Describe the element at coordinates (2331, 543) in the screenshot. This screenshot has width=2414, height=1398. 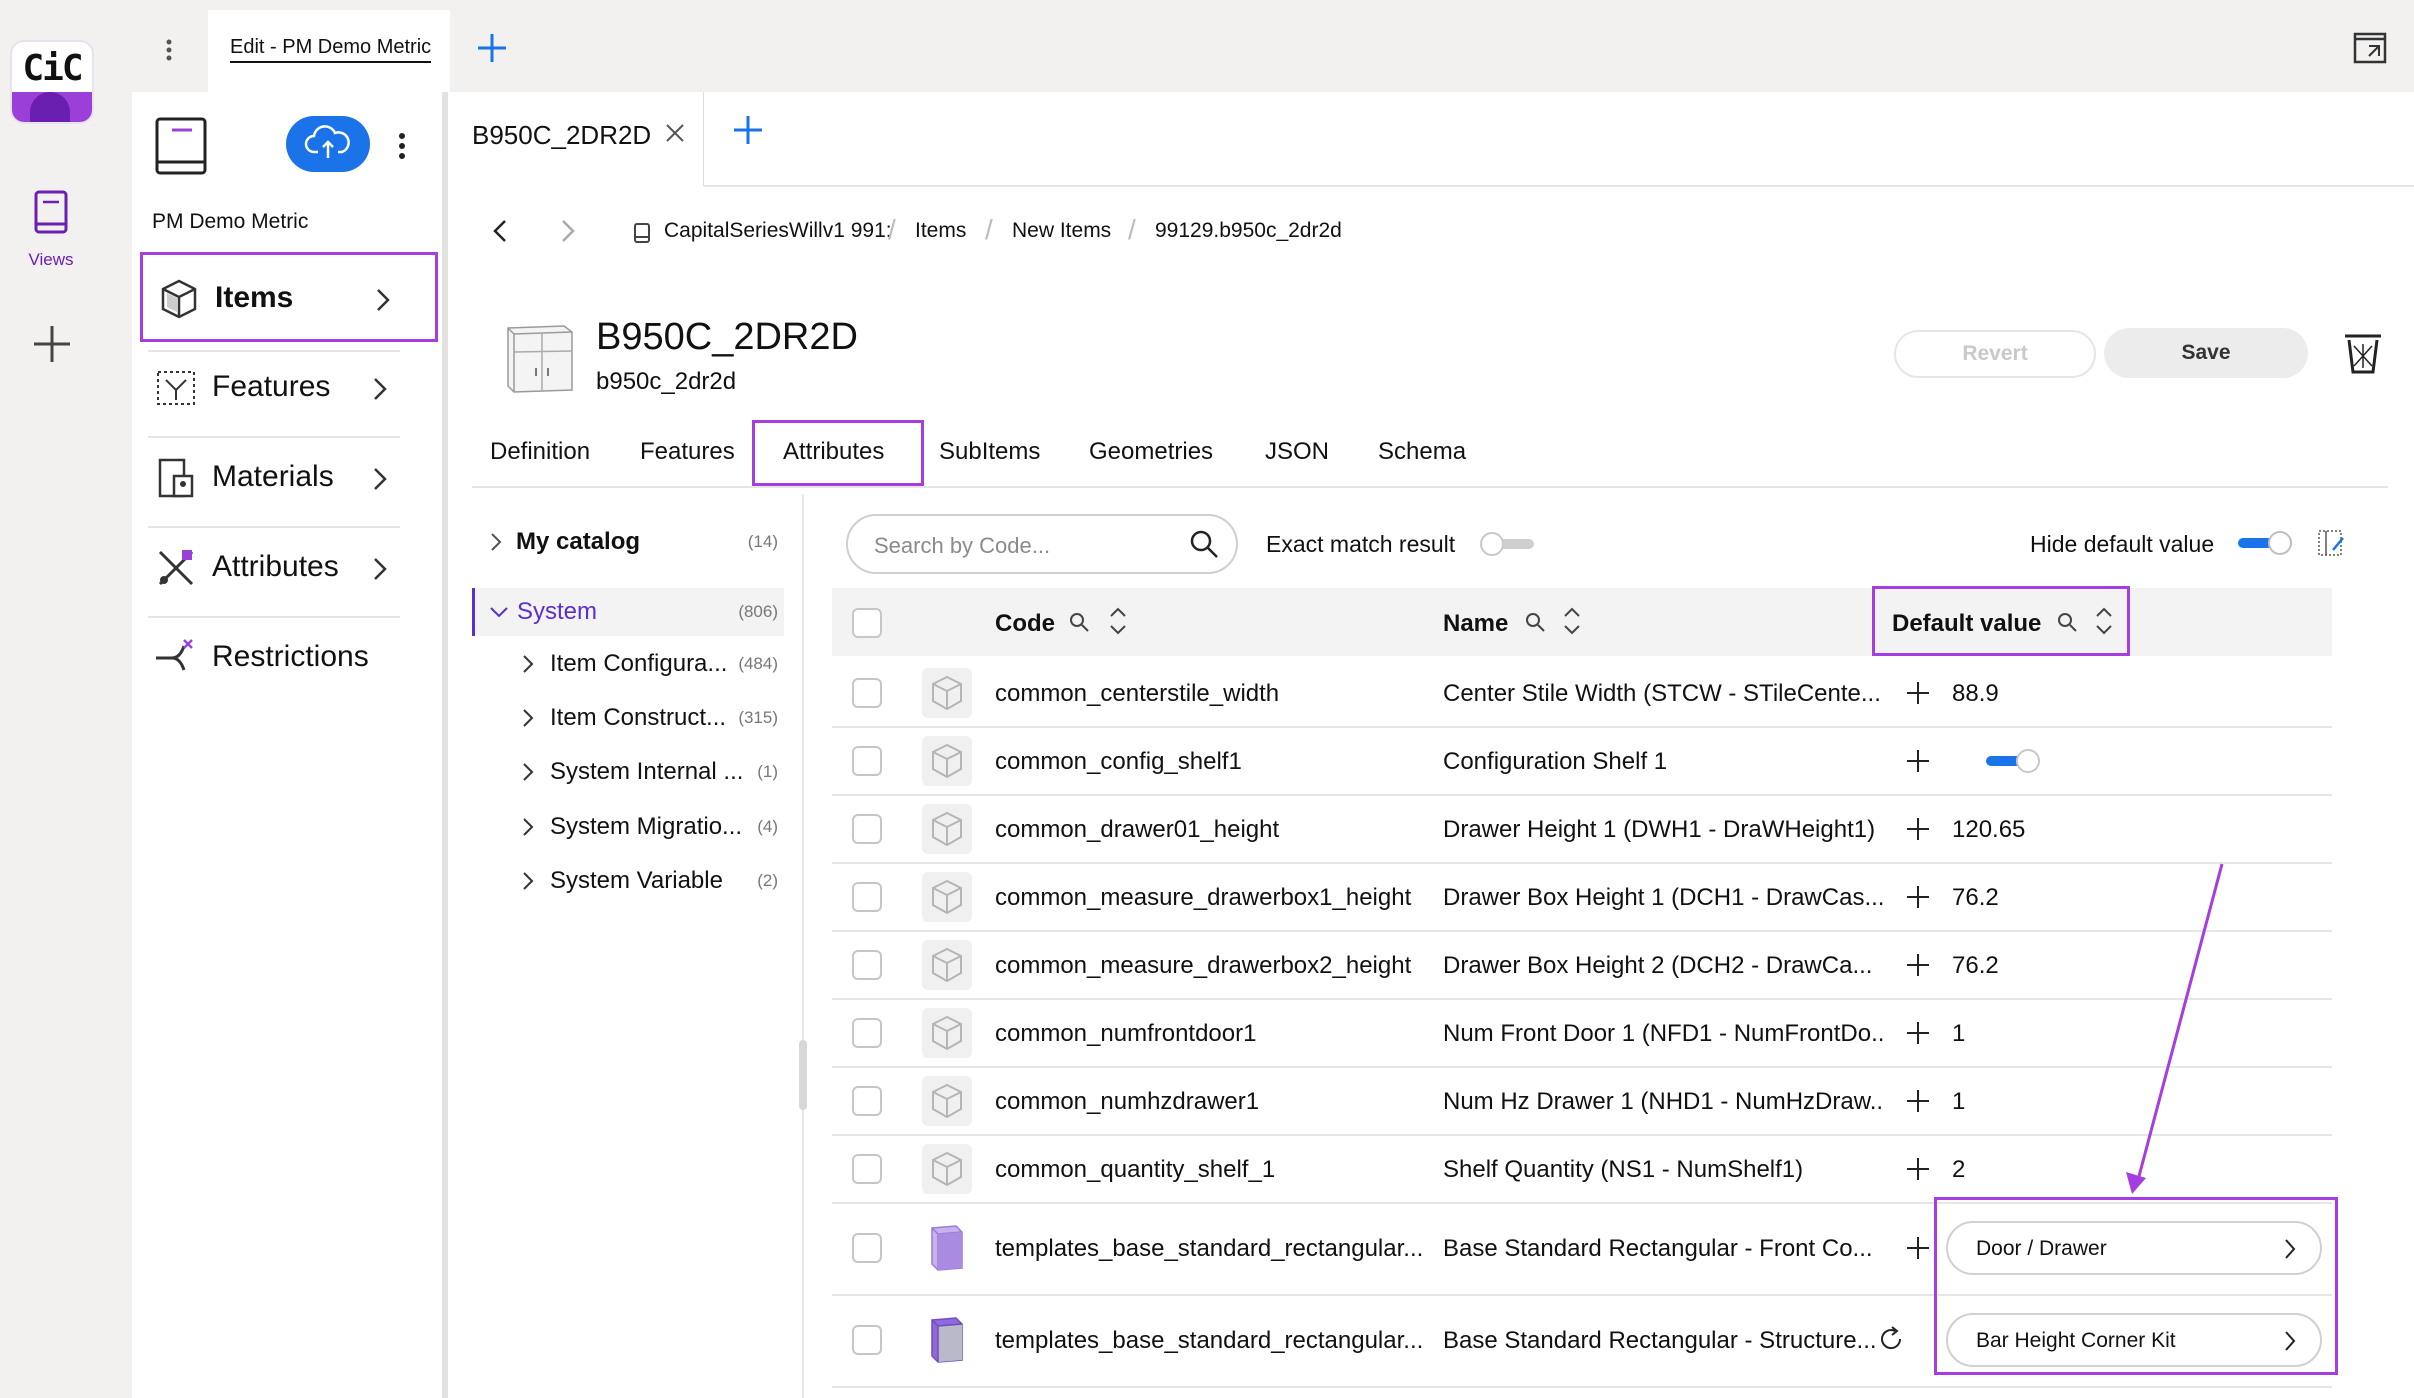
I see `columns-settings-button` at that location.